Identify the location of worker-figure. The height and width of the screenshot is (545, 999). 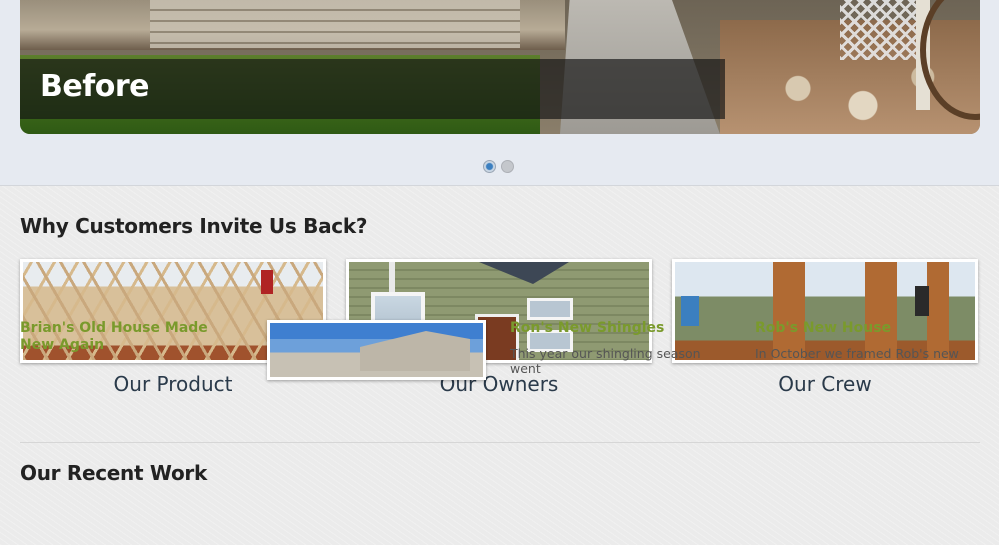
(267, 282).